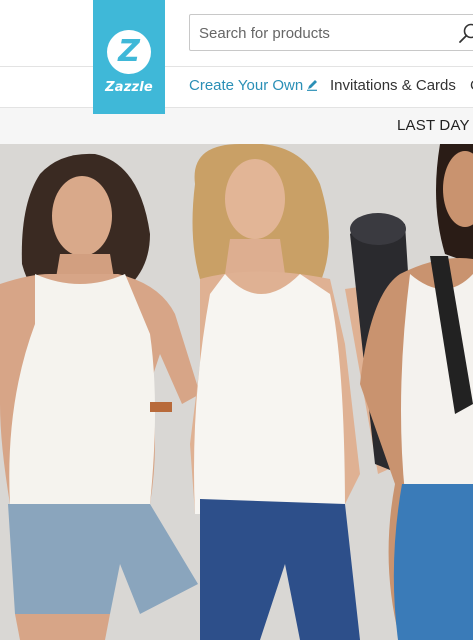 This screenshot has height=640, width=473. I want to click on search-box, so click(331, 32).